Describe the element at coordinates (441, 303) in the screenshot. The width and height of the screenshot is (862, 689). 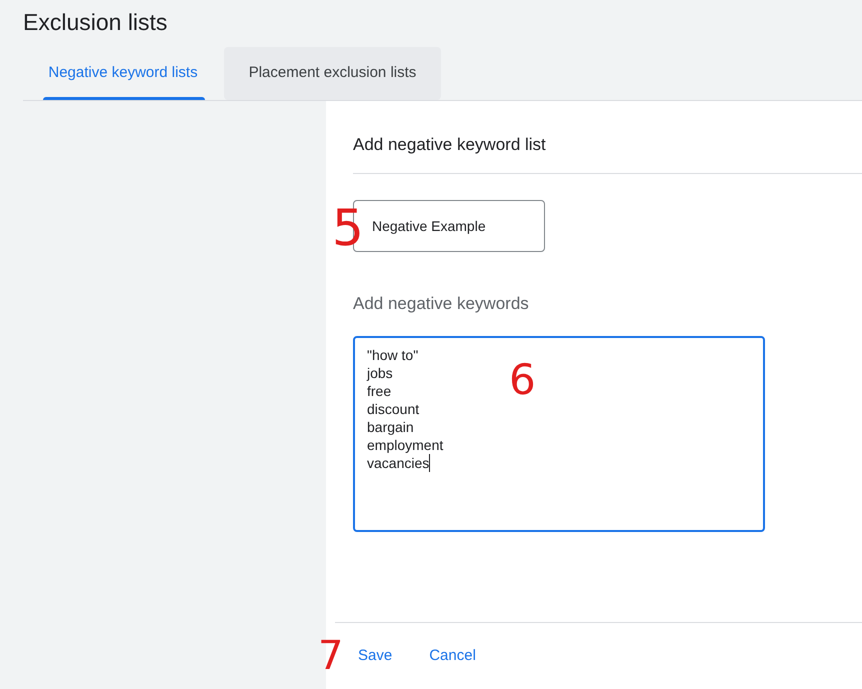
I see `section-label: Add negative keywords` at that location.